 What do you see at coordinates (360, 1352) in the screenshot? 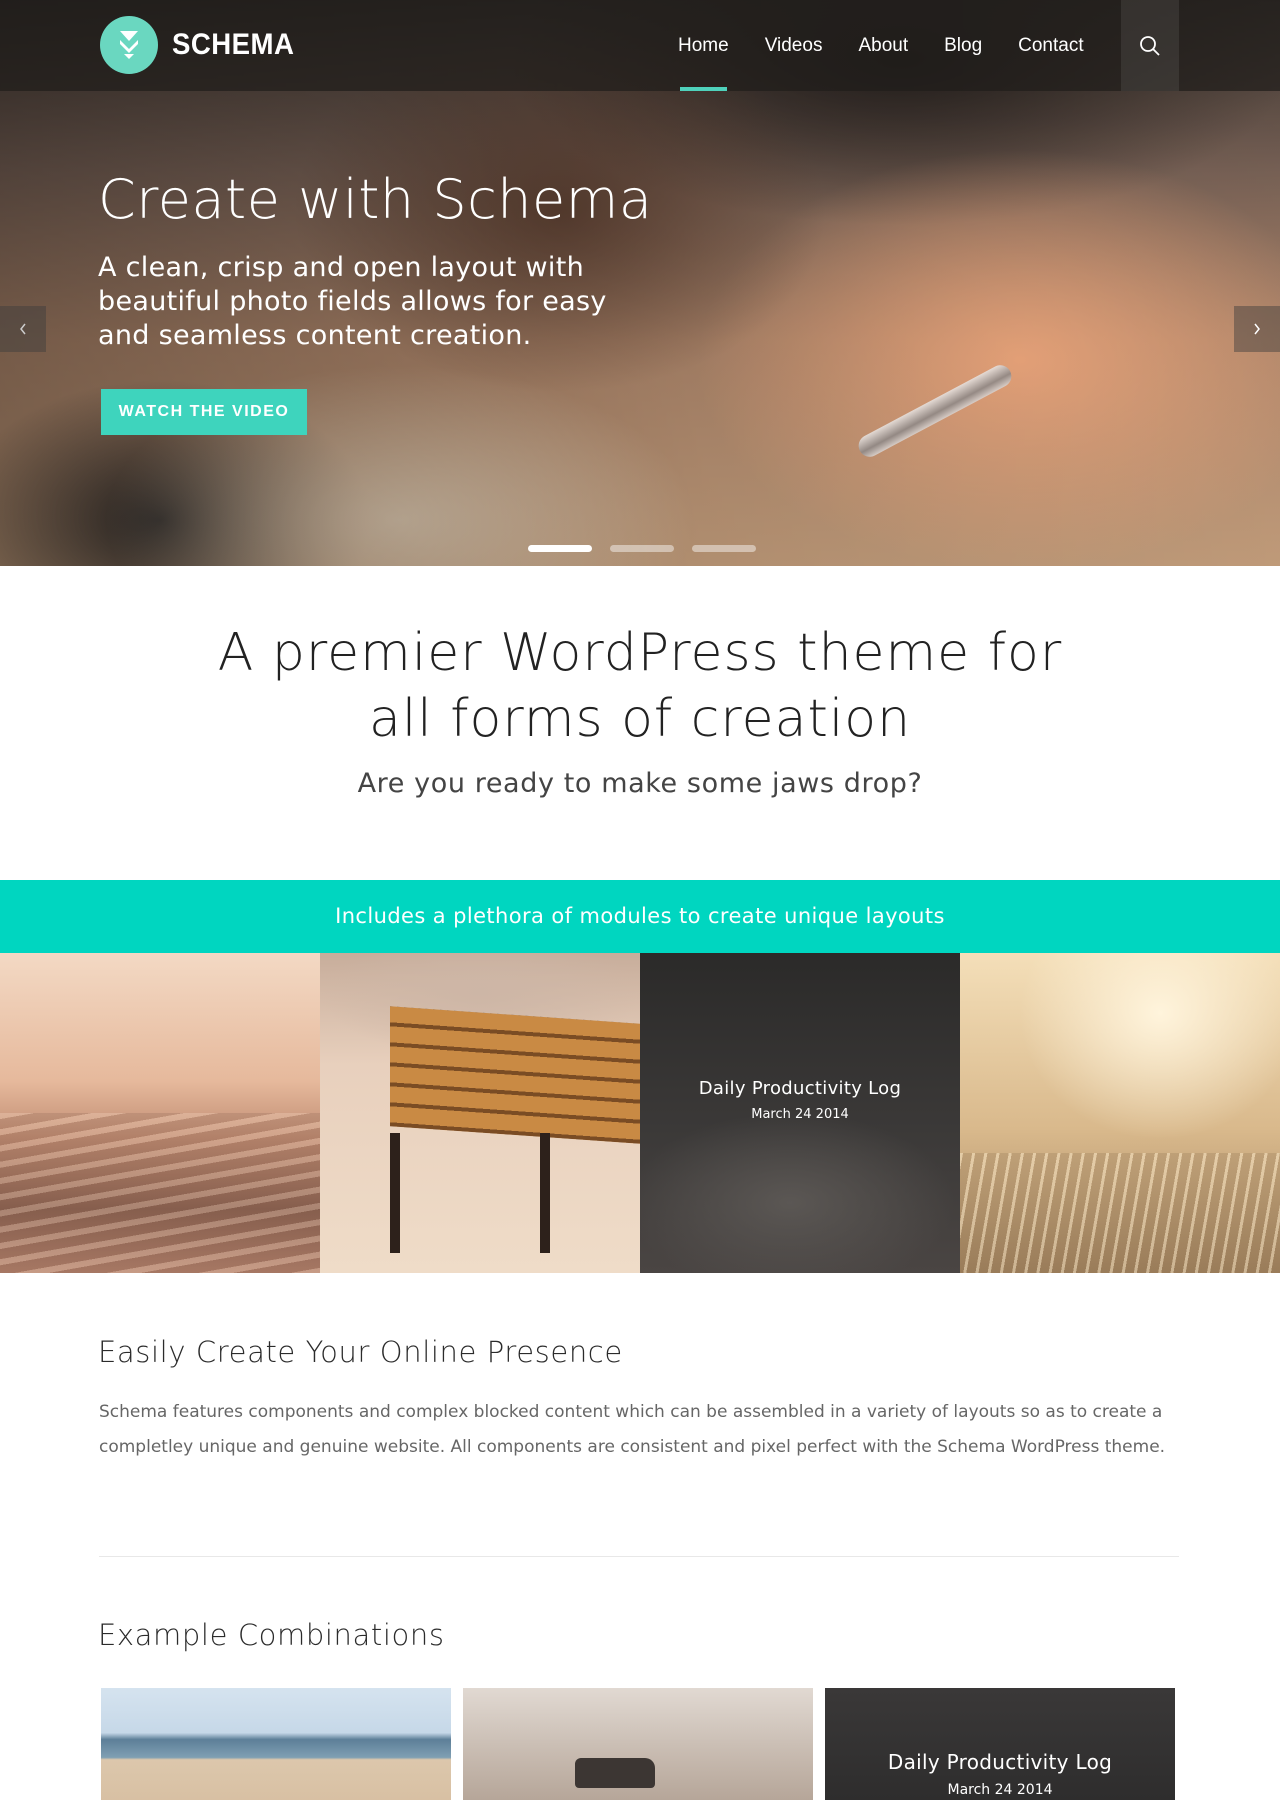
I see `presence-title: Easily Create Your Online Presence` at bounding box center [360, 1352].